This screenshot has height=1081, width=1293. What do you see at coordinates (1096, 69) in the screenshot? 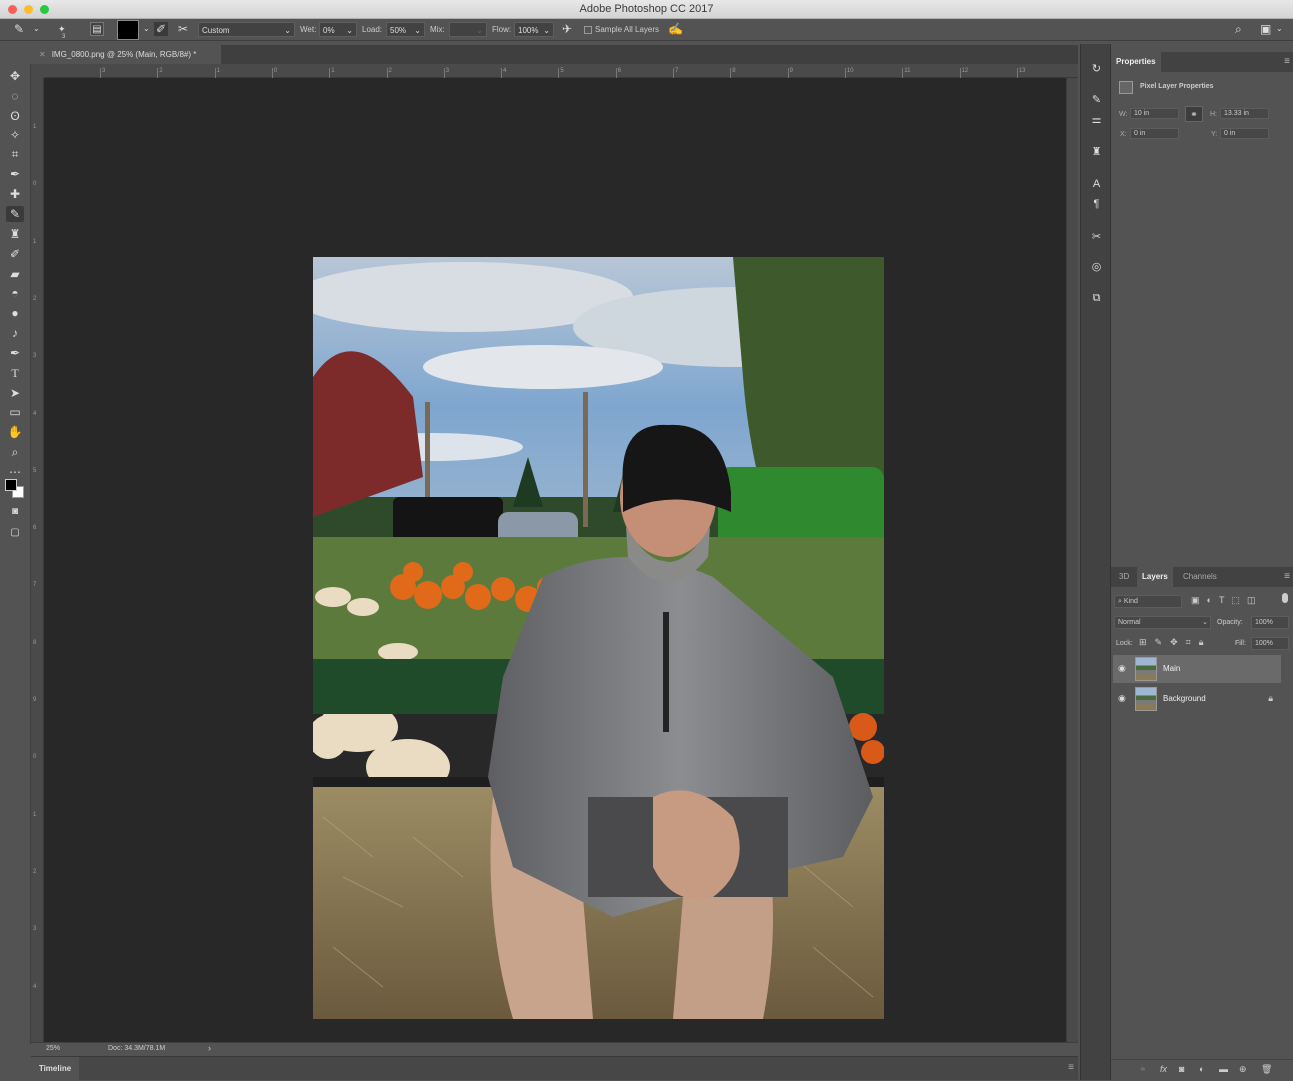
I see `history-panel-icon: ↻` at bounding box center [1096, 69].